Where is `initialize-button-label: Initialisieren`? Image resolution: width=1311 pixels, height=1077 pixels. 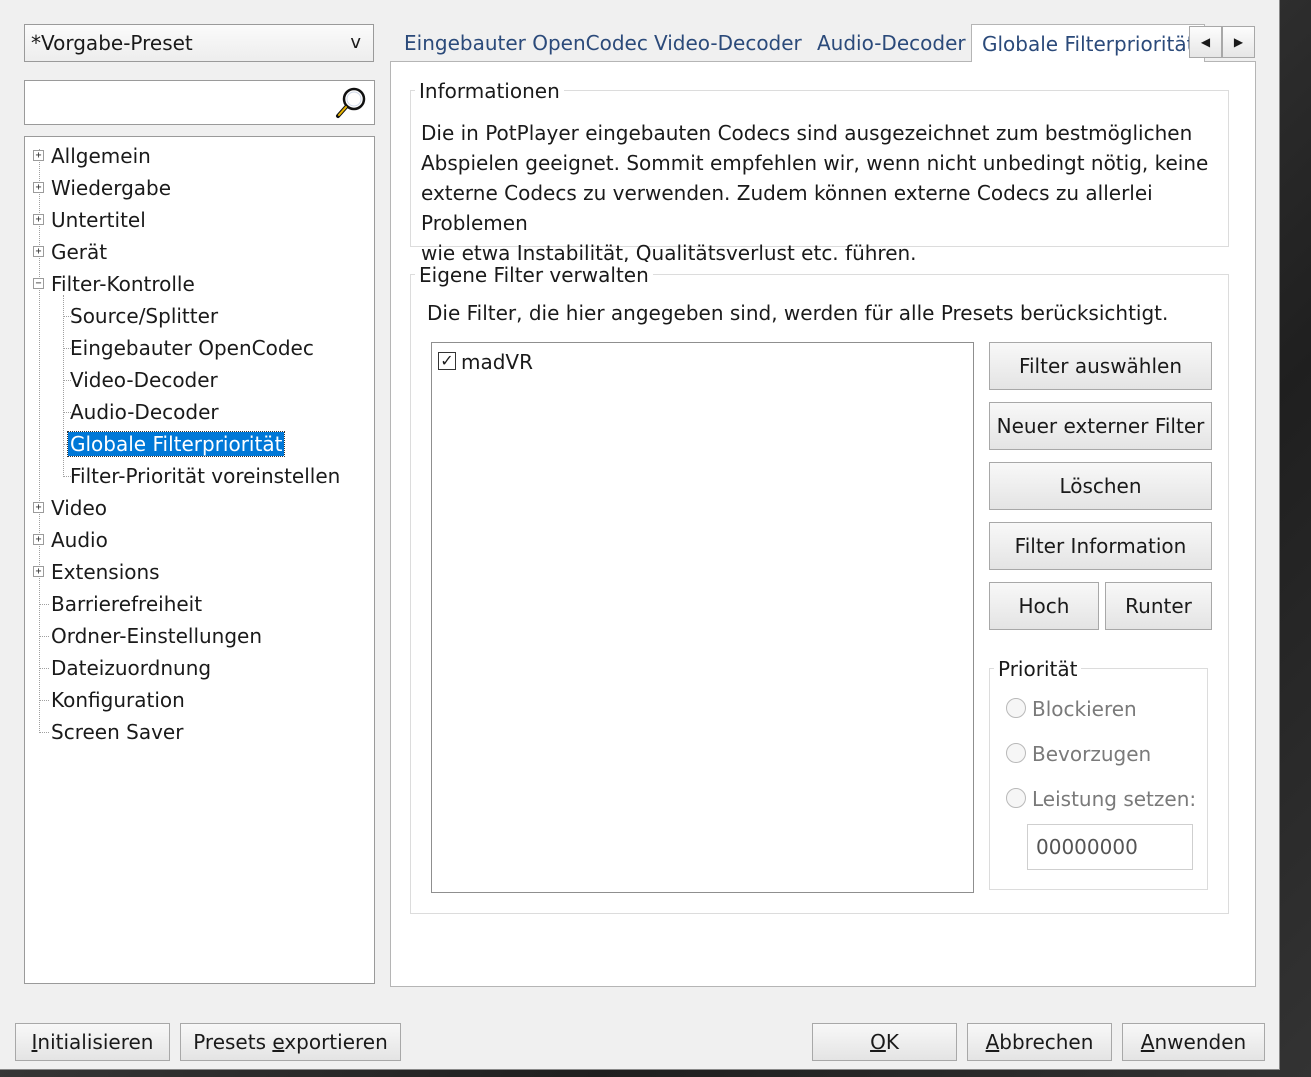 initialize-button-label: Initialisieren is located at coordinates (92, 1042).